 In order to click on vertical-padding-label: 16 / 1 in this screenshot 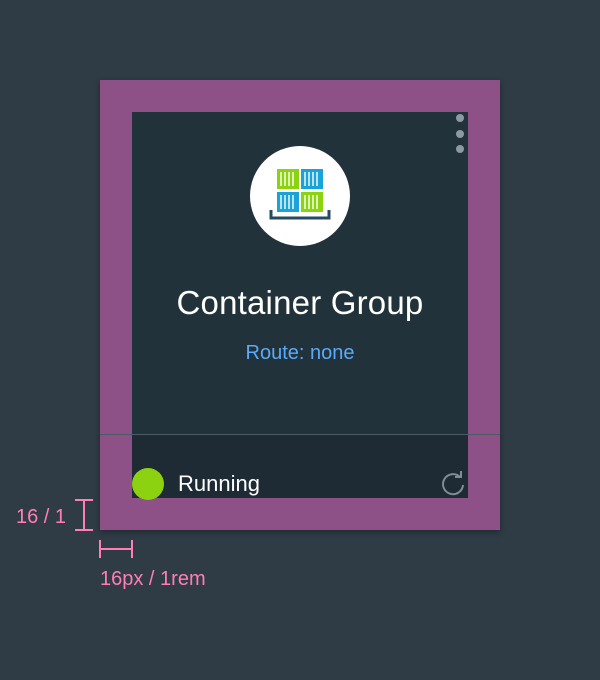, I will do `click(41, 517)`.